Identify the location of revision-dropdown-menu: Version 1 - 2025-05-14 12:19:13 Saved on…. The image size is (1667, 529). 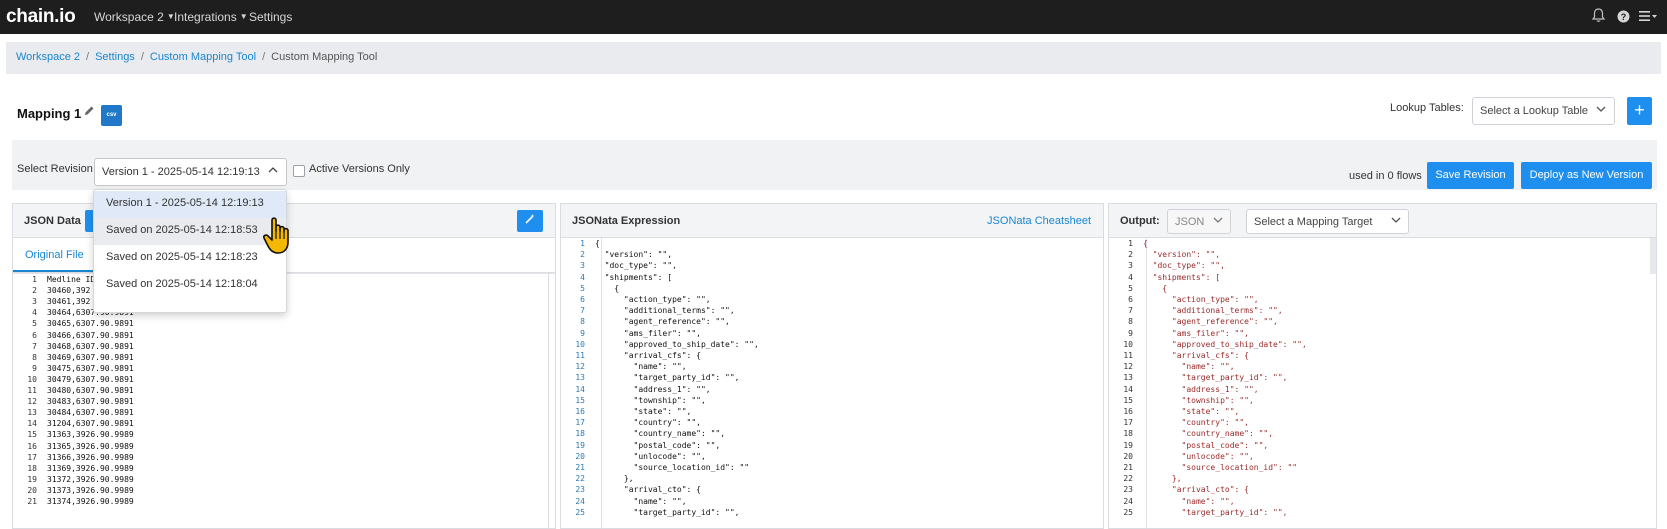
(190, 251).